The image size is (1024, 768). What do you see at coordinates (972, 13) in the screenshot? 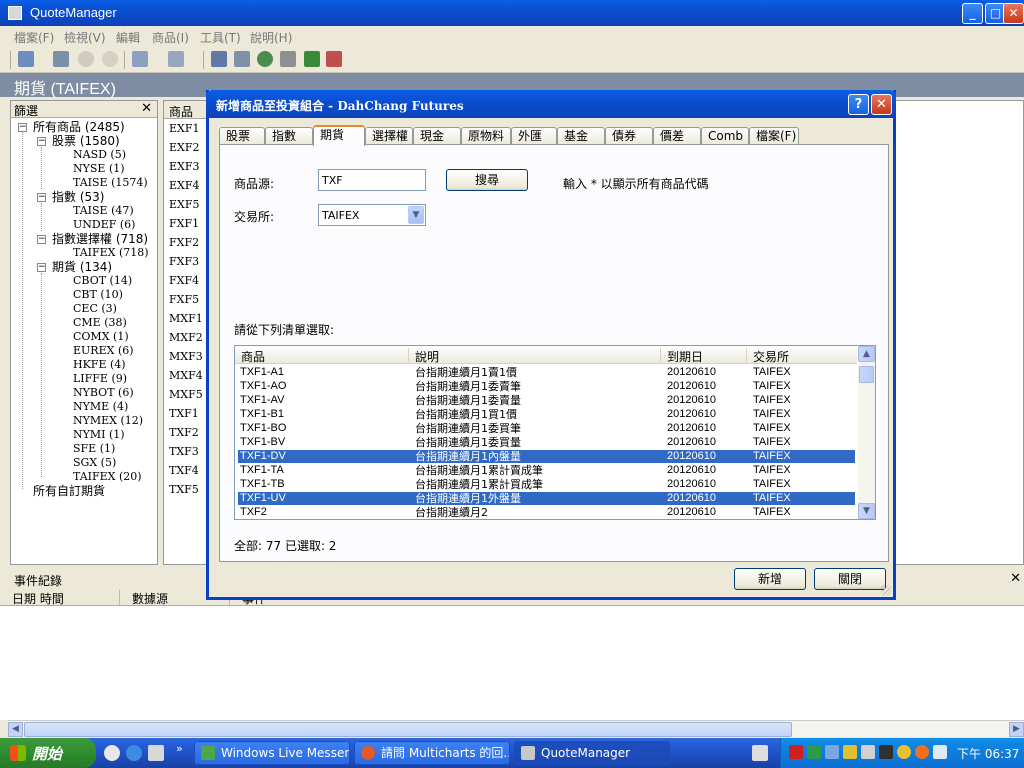
I see `minimize-button: _` at bounding box center [972, 13].